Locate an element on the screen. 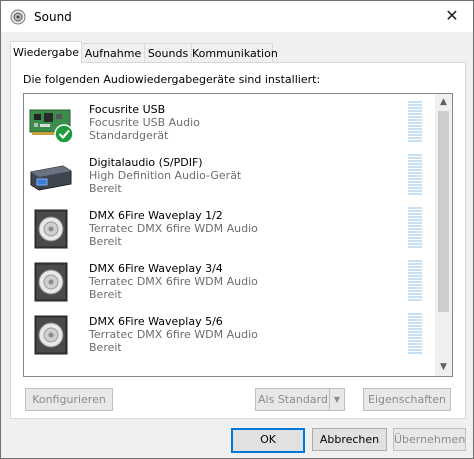  chevron-down-icon: ▼ is located at coordinates (336, 399).